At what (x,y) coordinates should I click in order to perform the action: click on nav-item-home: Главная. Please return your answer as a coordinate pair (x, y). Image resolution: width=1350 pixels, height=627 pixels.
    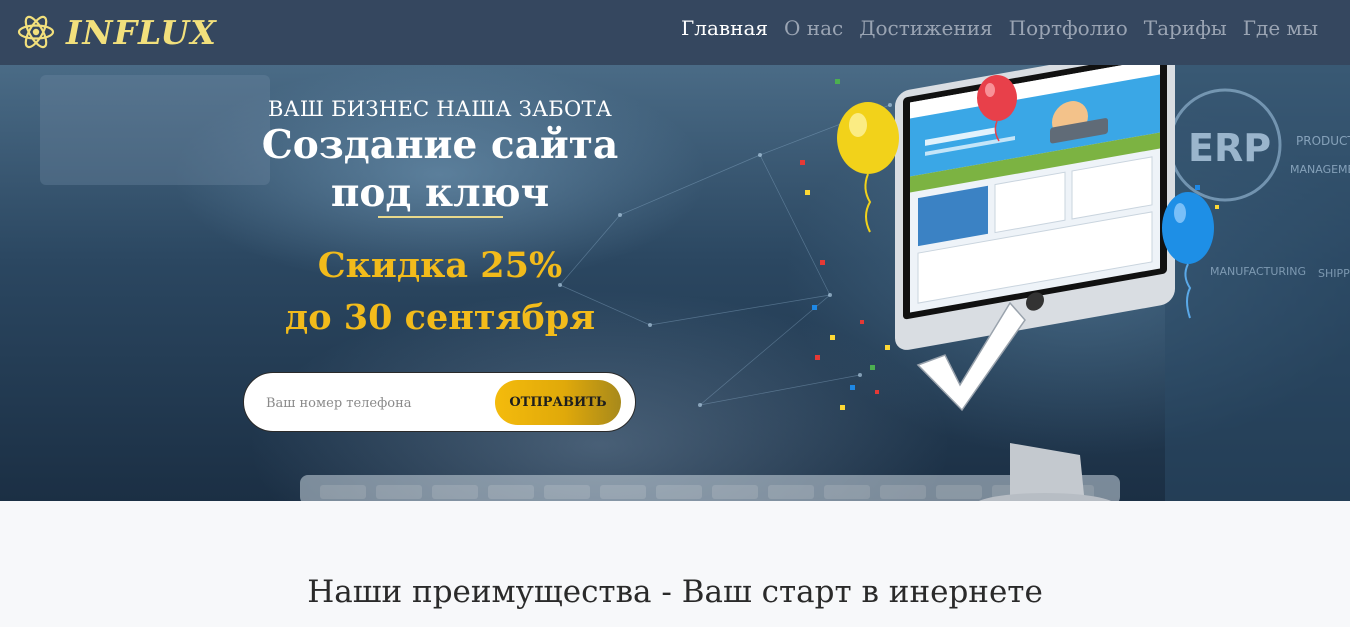
    Looking at the image, I should click on (724, 28).